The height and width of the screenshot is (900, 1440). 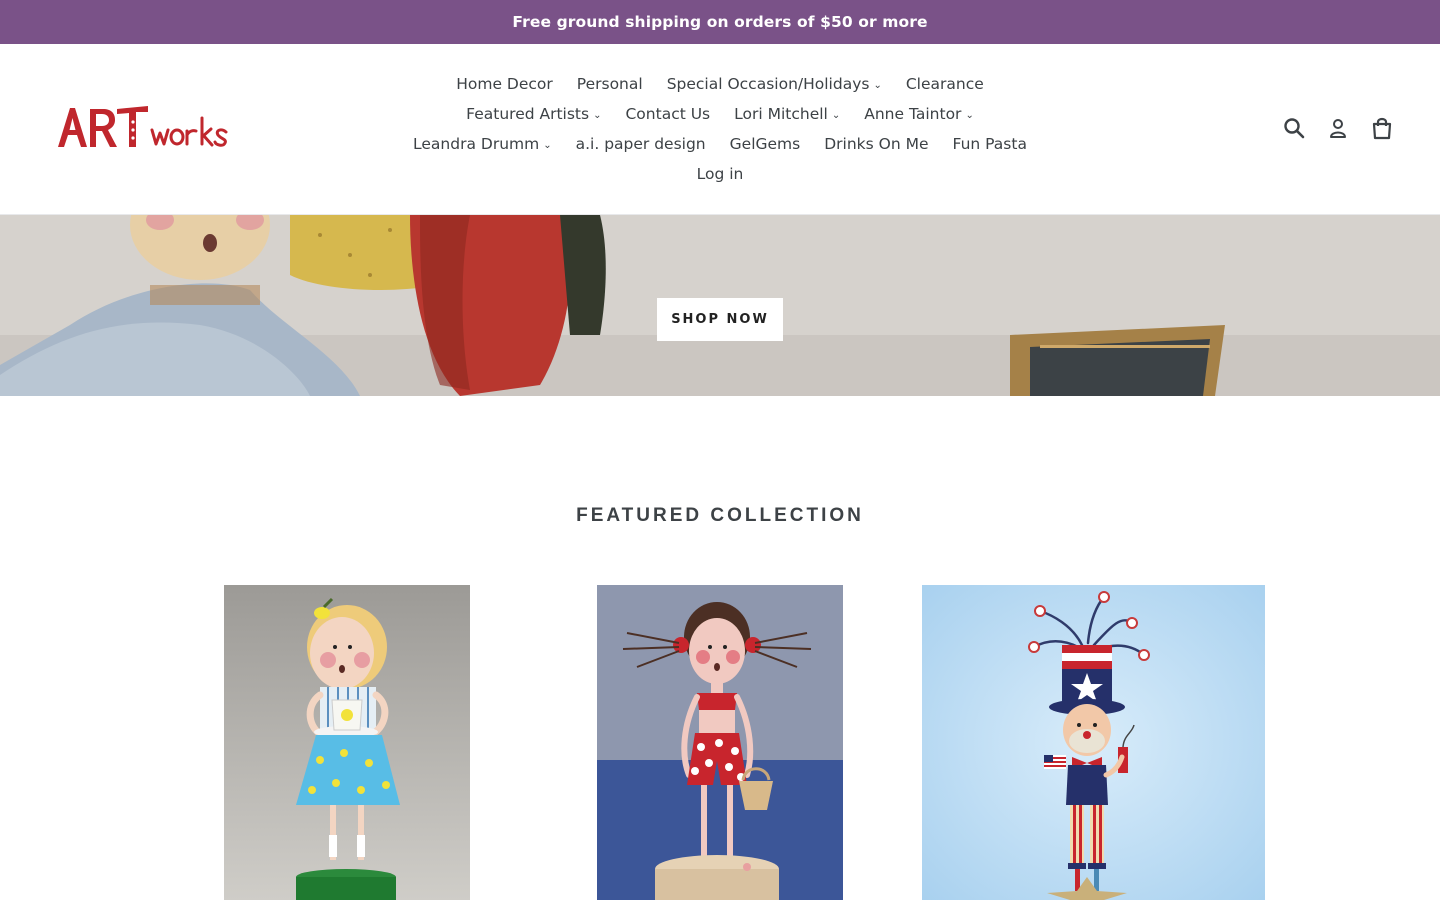 I want to click on nav-item-home-decor: Home Decor, so click(x=504, y=84).